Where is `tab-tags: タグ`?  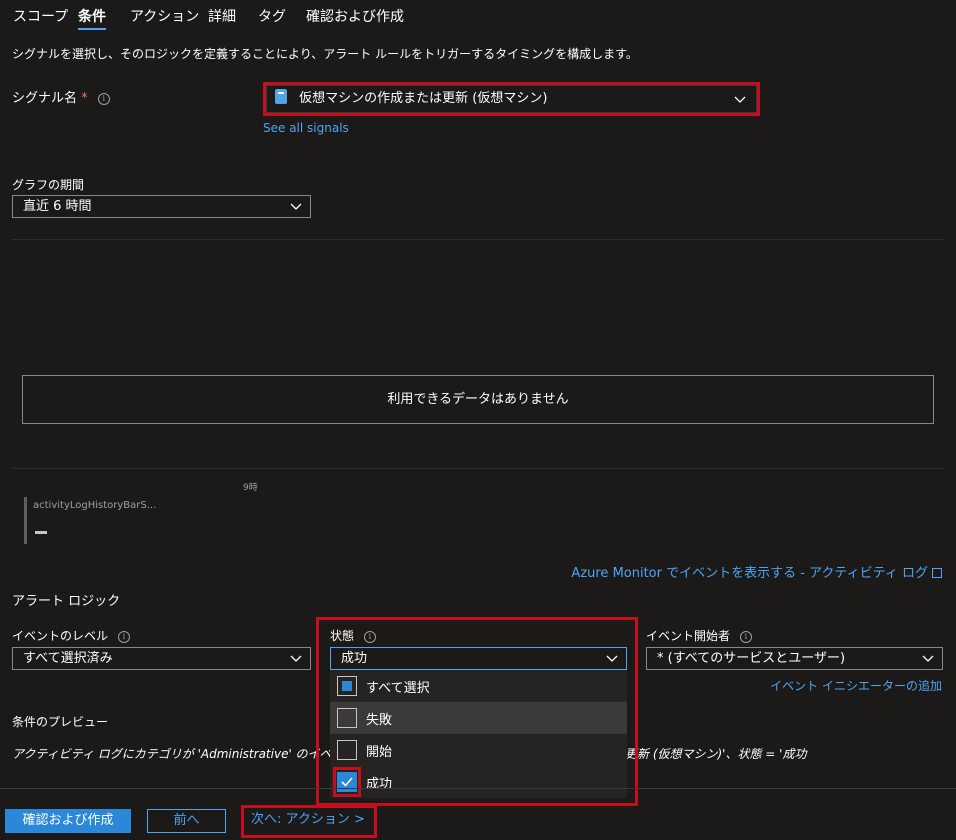
tab-tags: タグ is located at coordinates (272, 16).